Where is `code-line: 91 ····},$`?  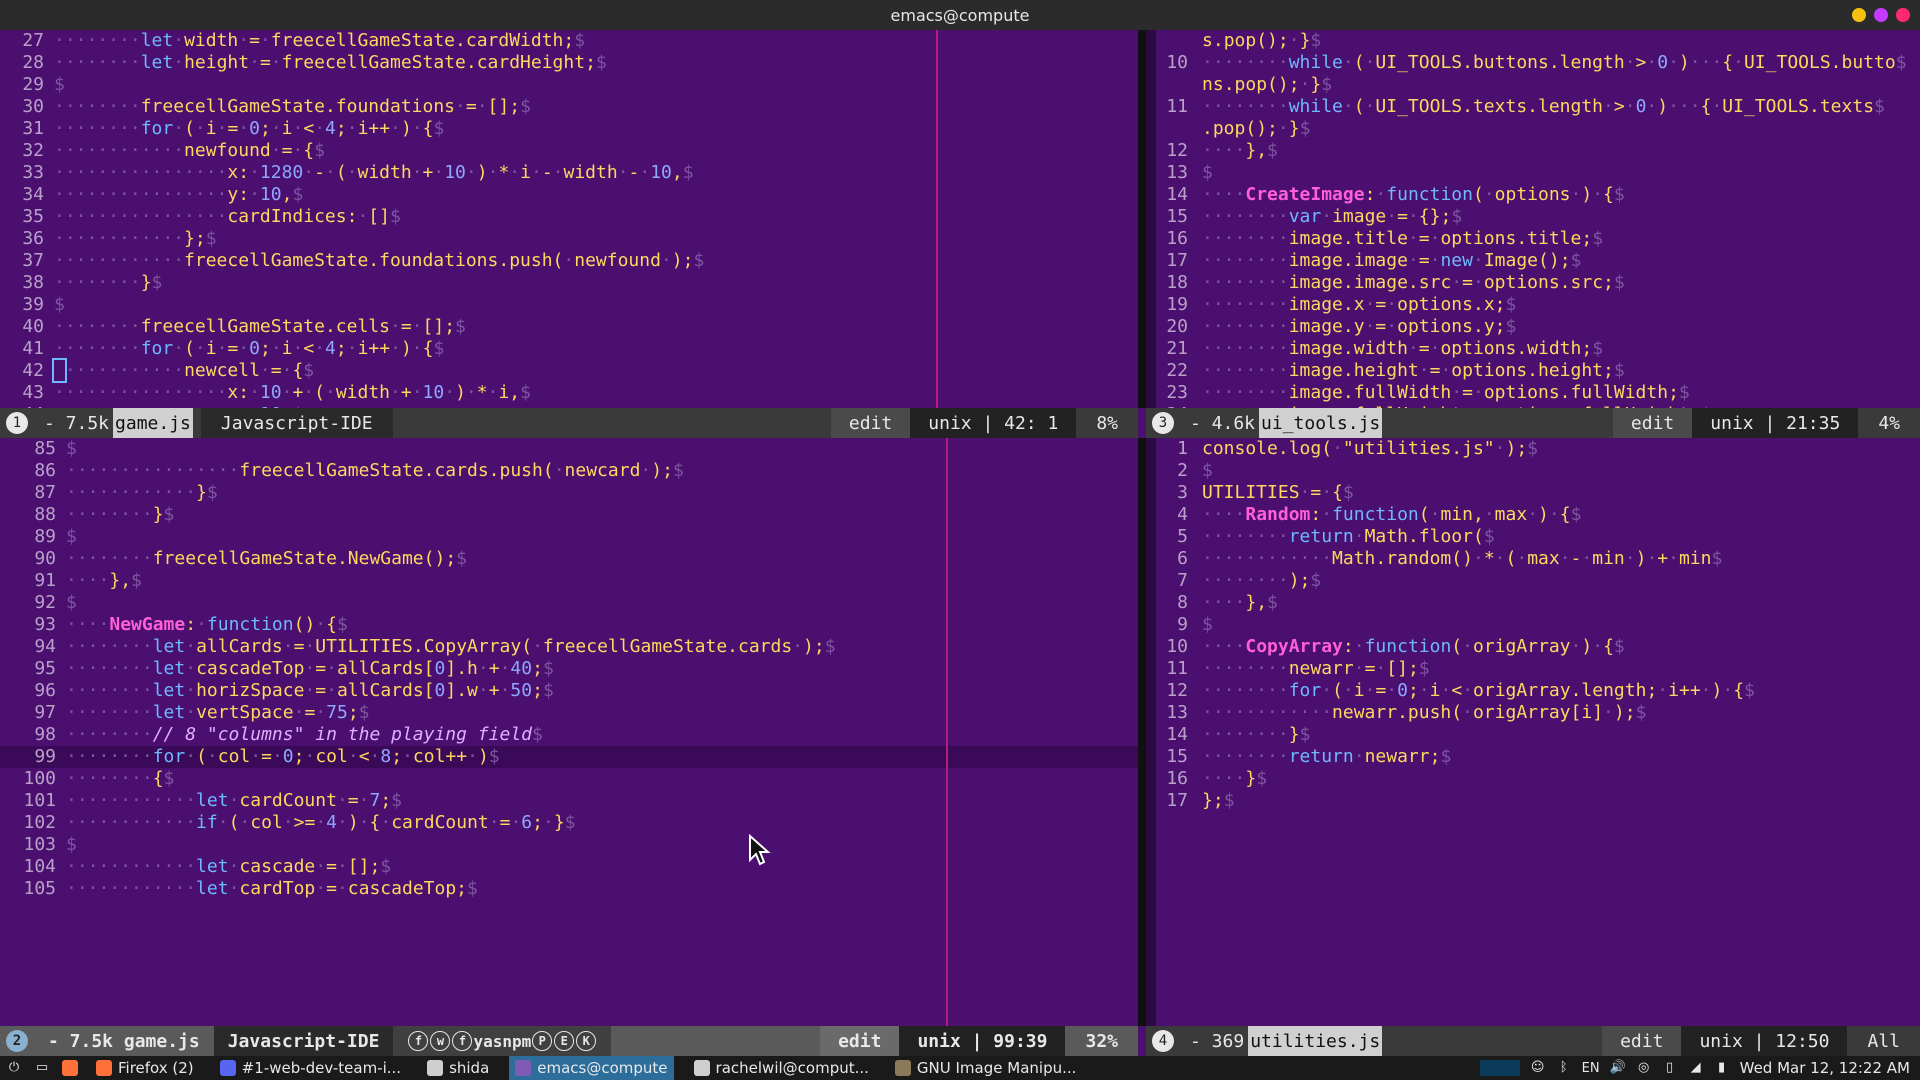
code-line: 91 ····},$ is located at coordinates (569, 581).